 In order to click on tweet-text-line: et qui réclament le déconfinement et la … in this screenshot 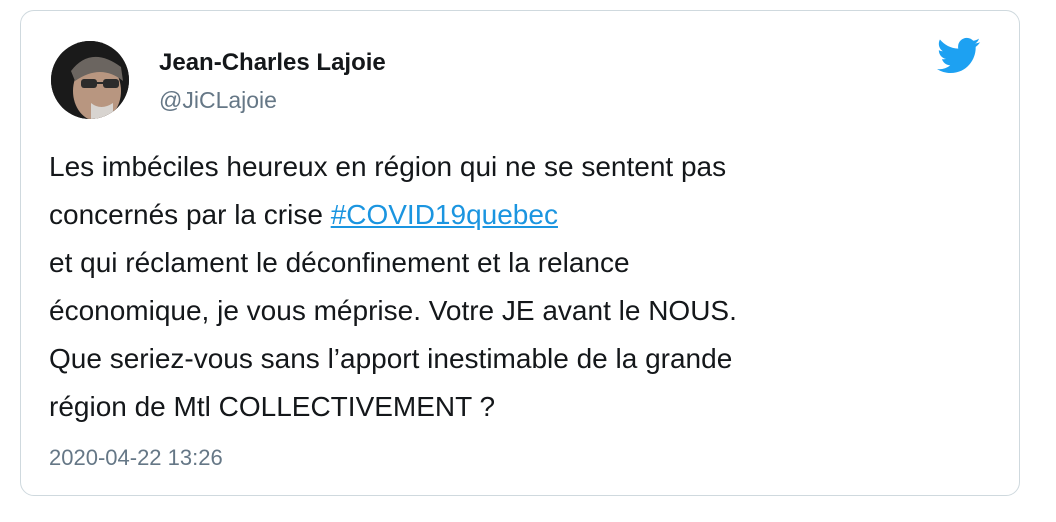, I will do `click(339, 262)`.